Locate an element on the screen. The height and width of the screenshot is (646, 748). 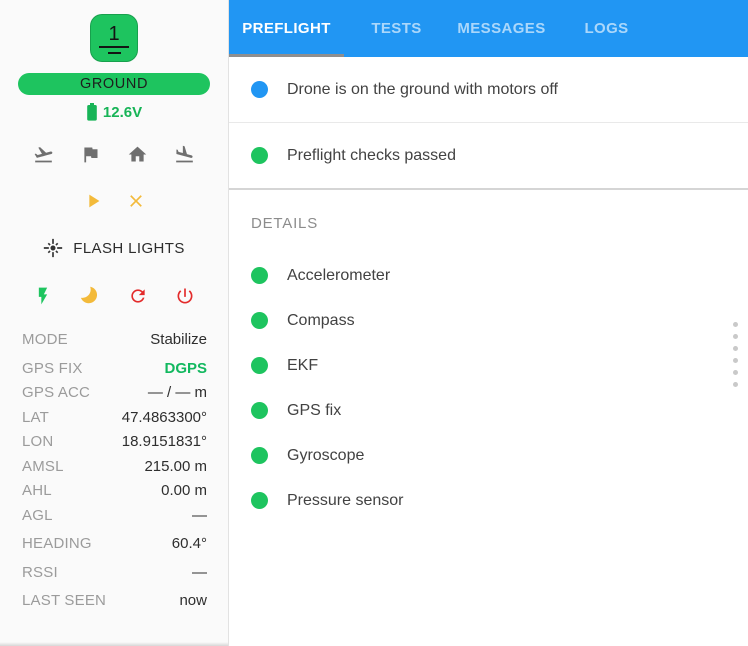
telemetry-value: 215.00 m is located at coordinates (175, 466).